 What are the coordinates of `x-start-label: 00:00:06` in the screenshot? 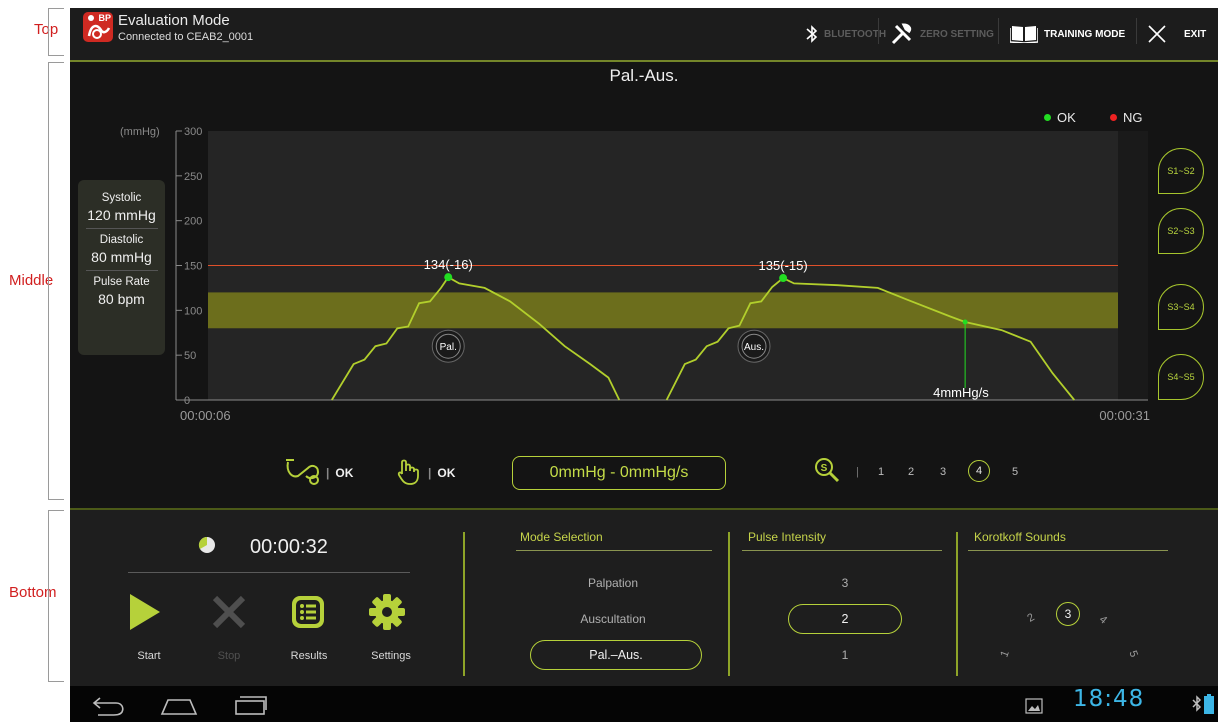 It's located at (205, 415).